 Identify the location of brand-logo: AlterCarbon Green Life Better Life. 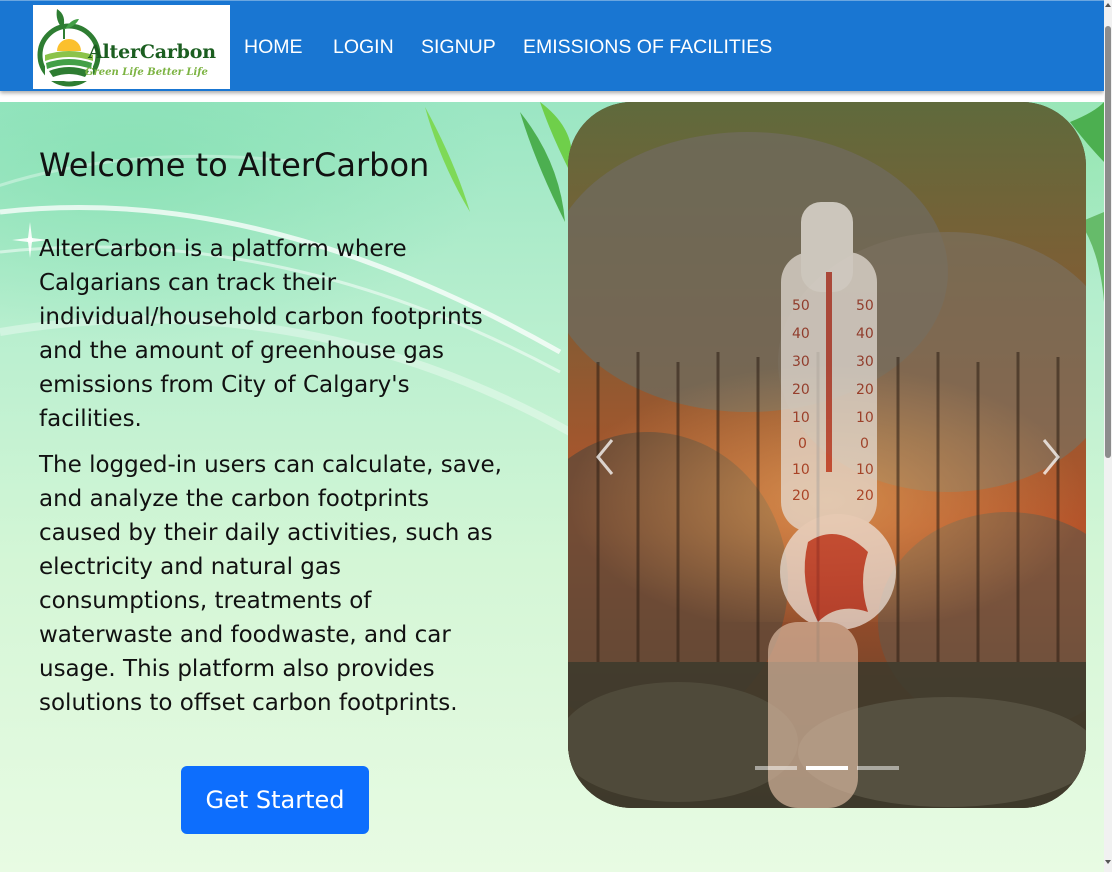
(131, 47).